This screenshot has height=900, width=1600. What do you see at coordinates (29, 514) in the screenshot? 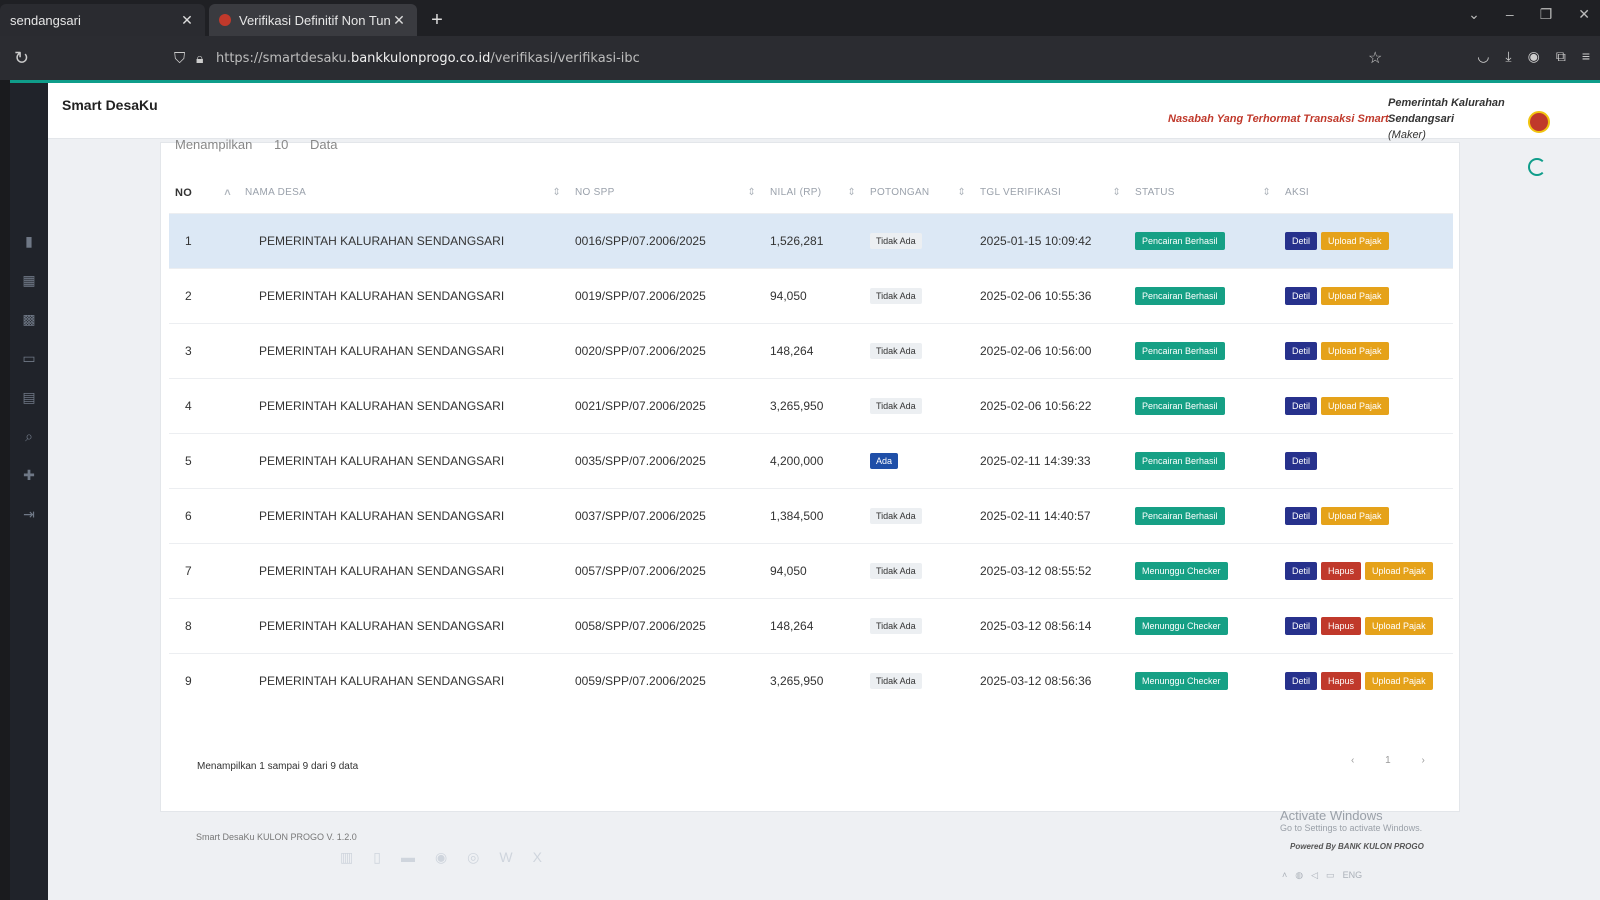
I see `logout-icon: ⇥` at bounding box center [29, 514].